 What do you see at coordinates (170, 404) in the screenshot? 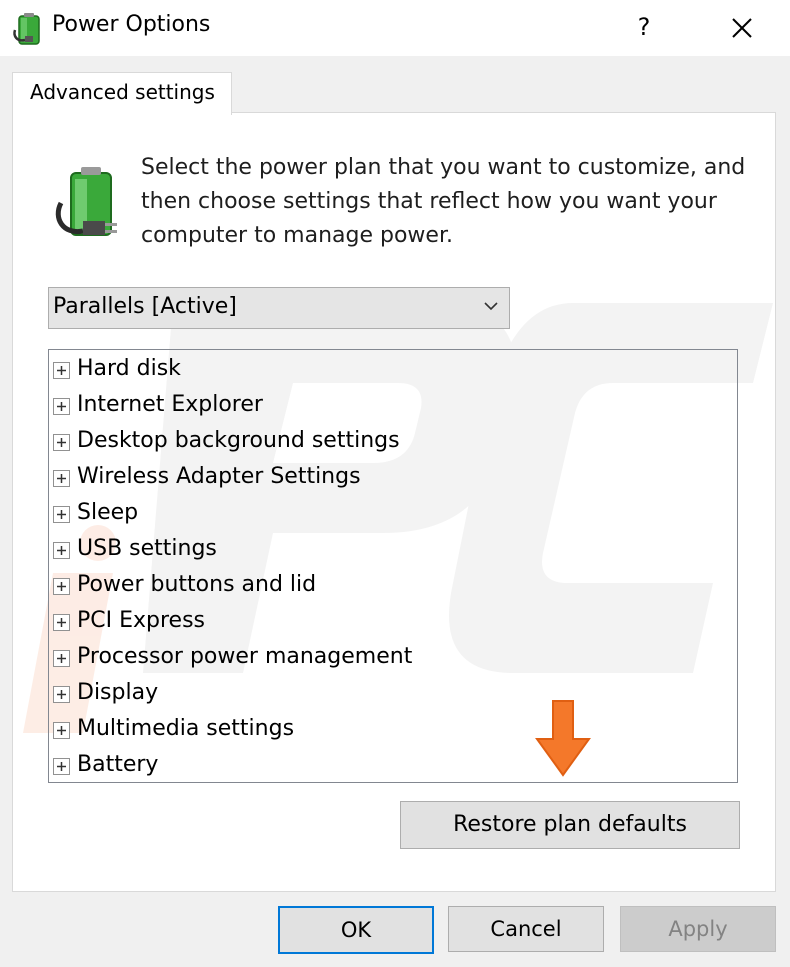
I see `tree-item-label: Internet Explorer` at bounding box center [170, 404].